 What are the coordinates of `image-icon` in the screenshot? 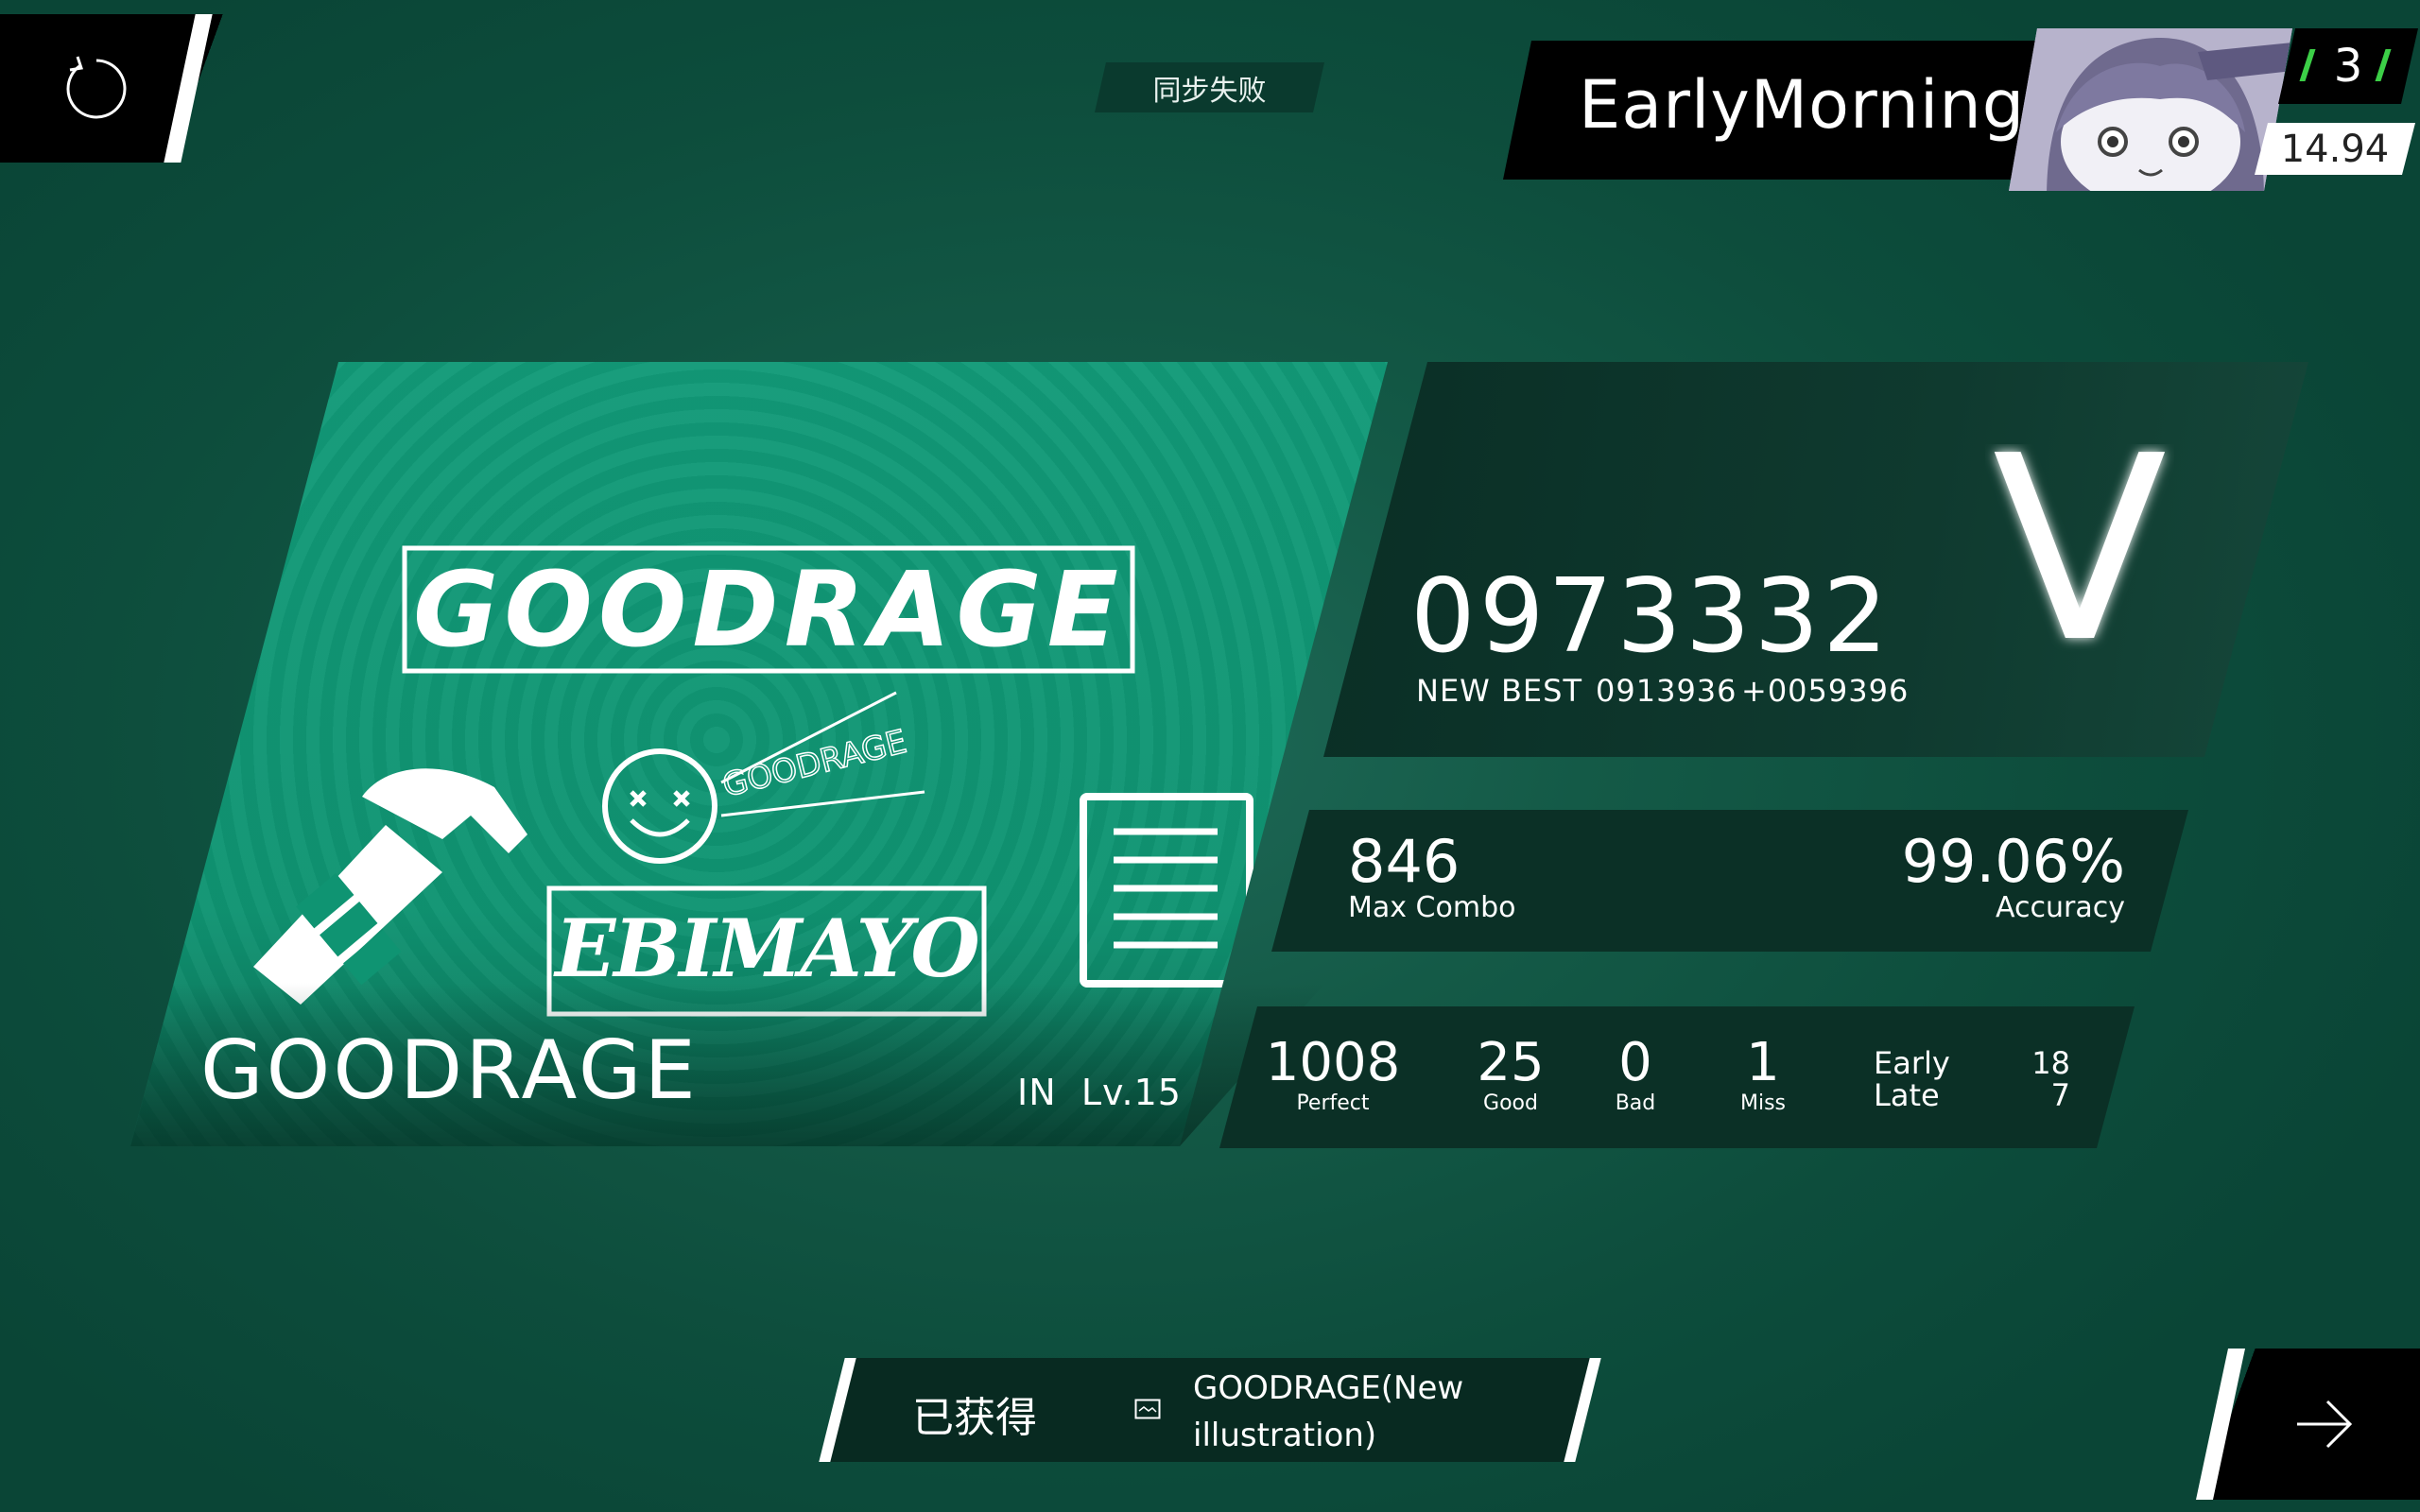 It's located at (1147, 1409).